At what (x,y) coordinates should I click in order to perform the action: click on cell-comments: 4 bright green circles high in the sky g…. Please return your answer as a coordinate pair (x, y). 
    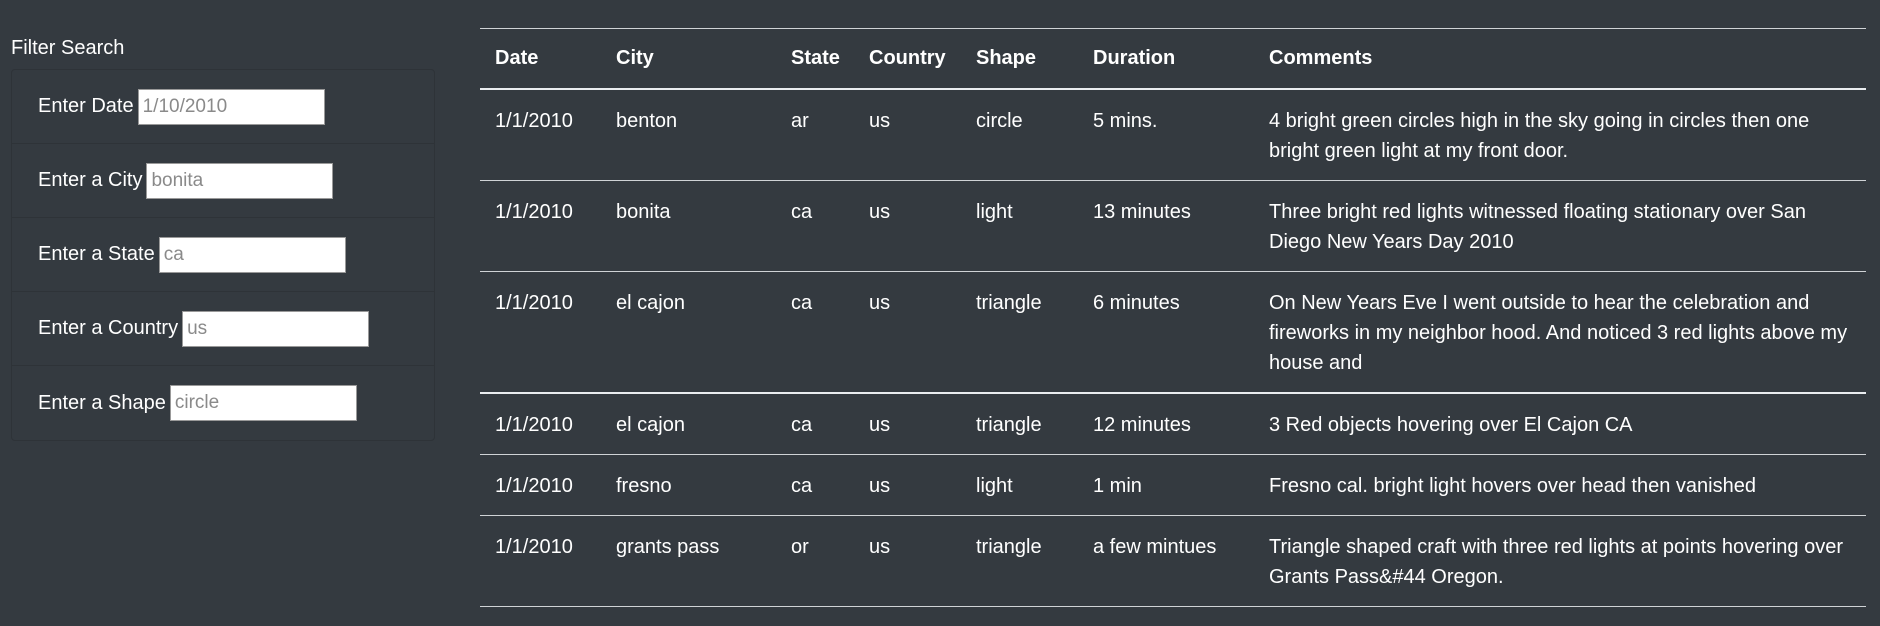
    Looking at the image, I should click on (1560, 134).